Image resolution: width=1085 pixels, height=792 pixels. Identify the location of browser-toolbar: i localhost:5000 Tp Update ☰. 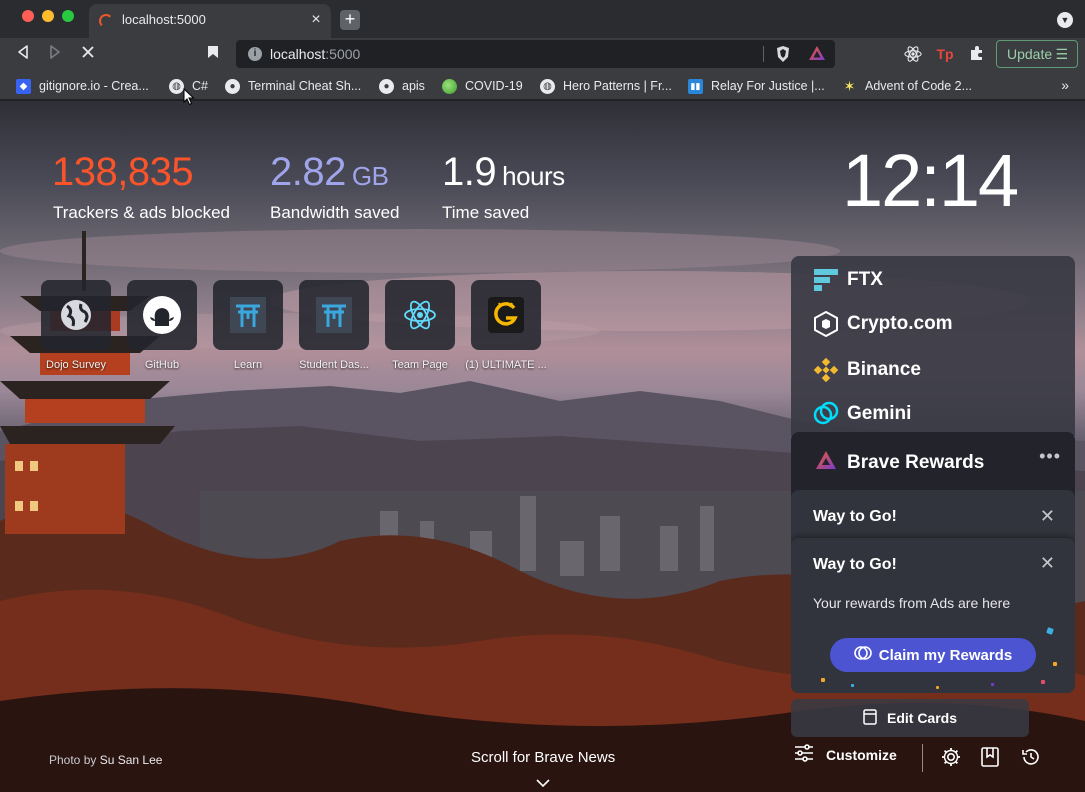
(542, 55).